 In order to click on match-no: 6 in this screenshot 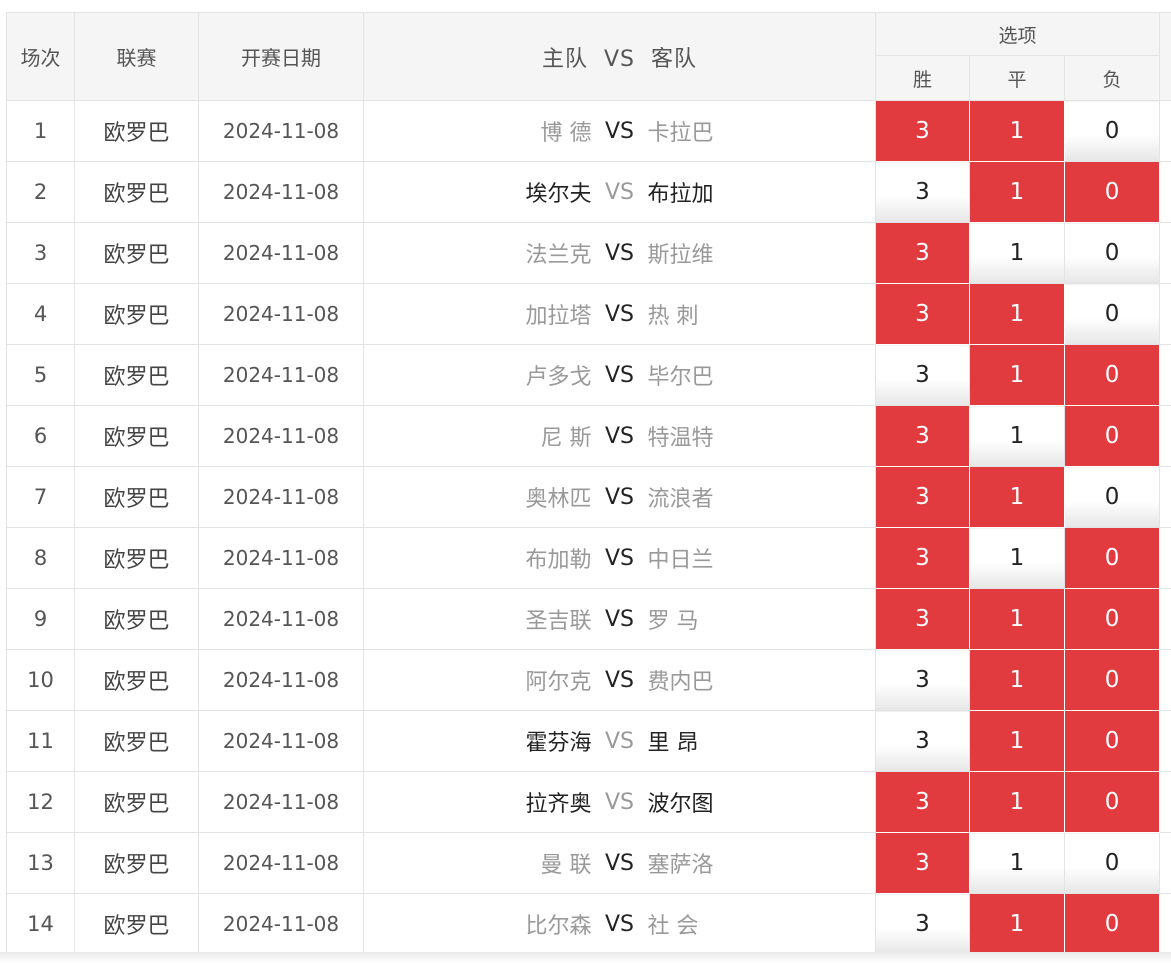, I will do `click(40, 436)`.